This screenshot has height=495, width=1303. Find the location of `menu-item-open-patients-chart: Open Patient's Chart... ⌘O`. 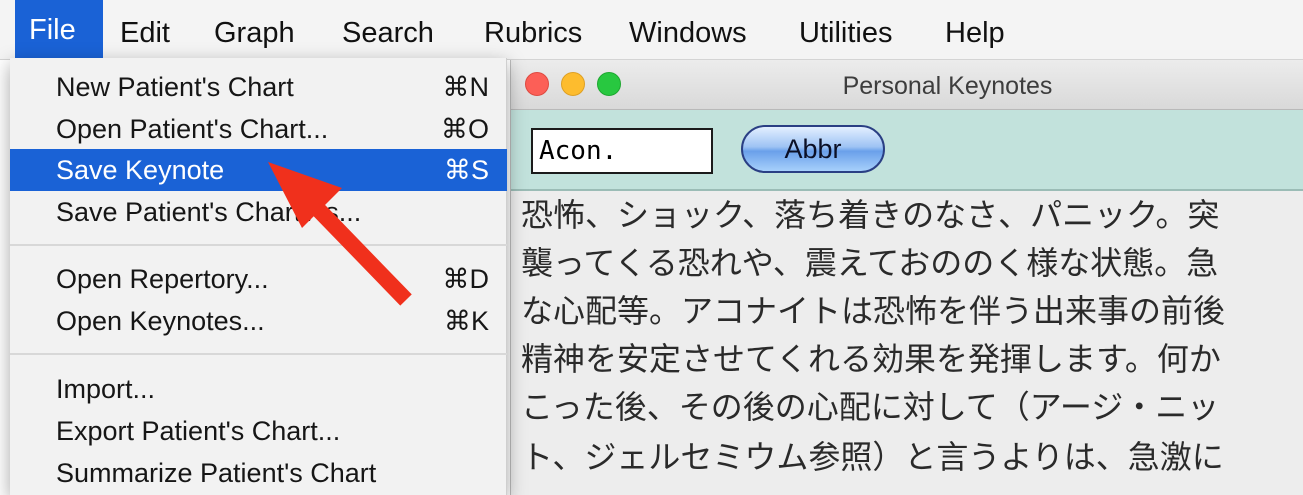

menu-item-open-patients-chart: Open Patient's Chart... ⌘O is located at coordinates (258, 129).